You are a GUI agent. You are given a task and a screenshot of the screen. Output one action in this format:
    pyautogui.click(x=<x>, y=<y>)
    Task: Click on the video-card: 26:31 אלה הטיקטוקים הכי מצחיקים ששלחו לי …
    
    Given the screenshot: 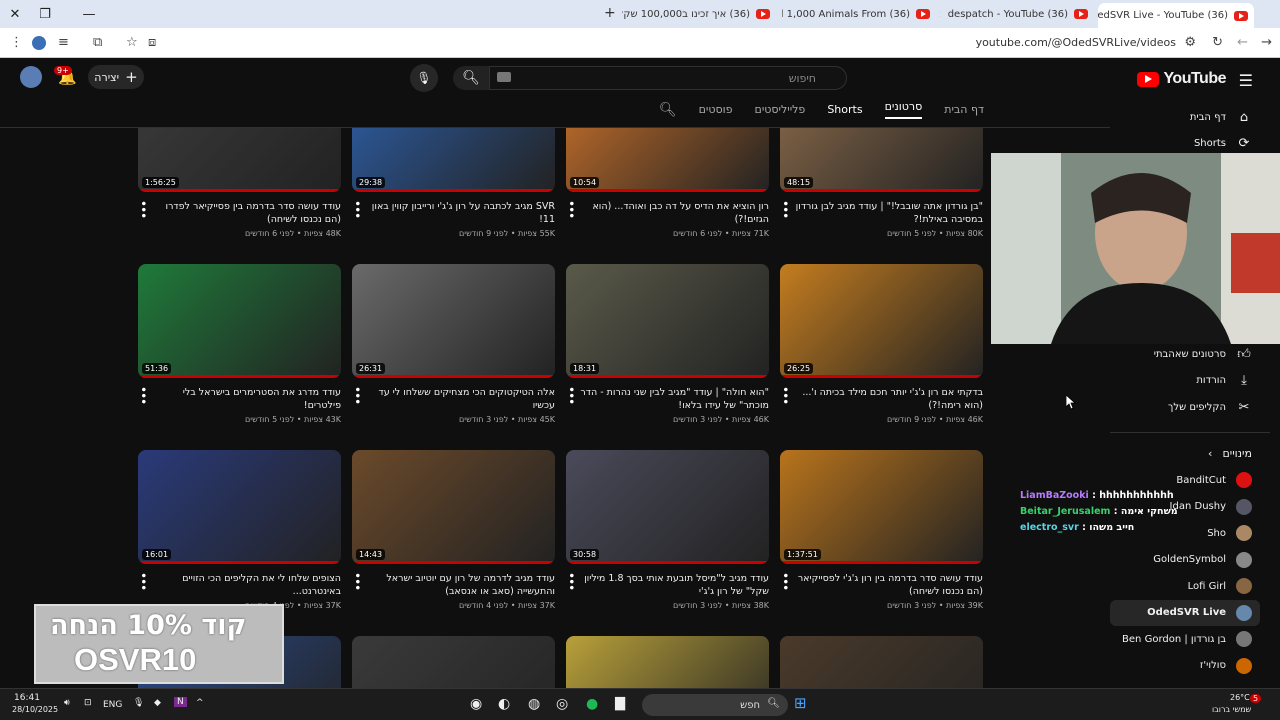 What is the action you would take?
    pyautogui.click(x=452, y=344)
    